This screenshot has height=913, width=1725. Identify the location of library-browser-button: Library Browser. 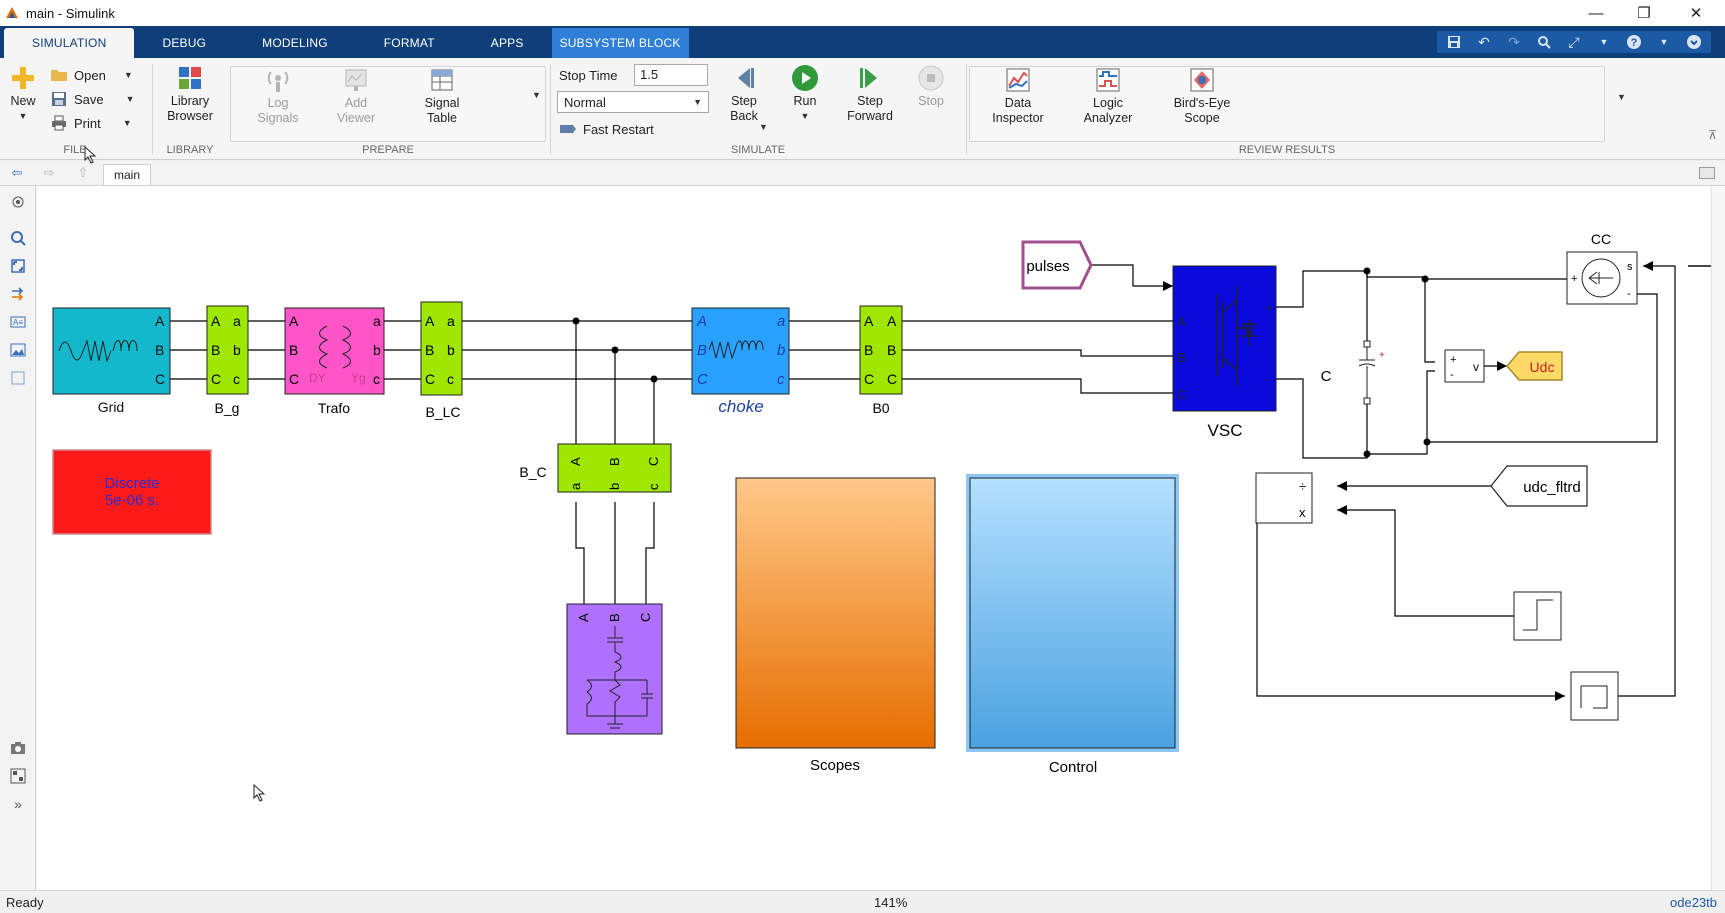
(190, 94).